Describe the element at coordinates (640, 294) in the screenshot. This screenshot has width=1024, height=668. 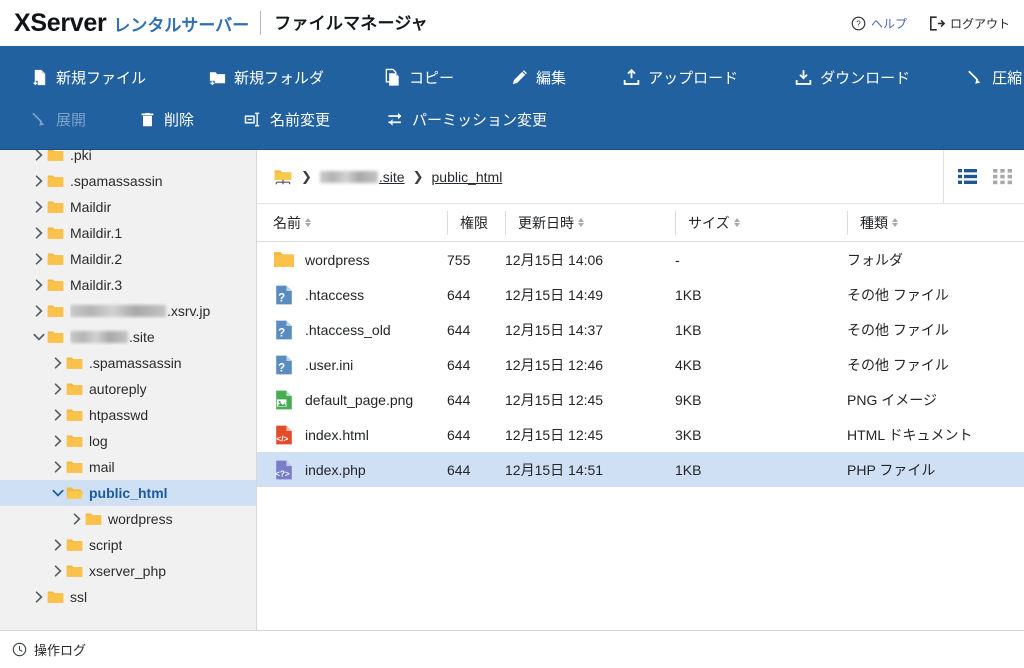
I see `table-row: ? .htaccess 644 12月15日 14:49 1KB その他 ファイル` at that location.